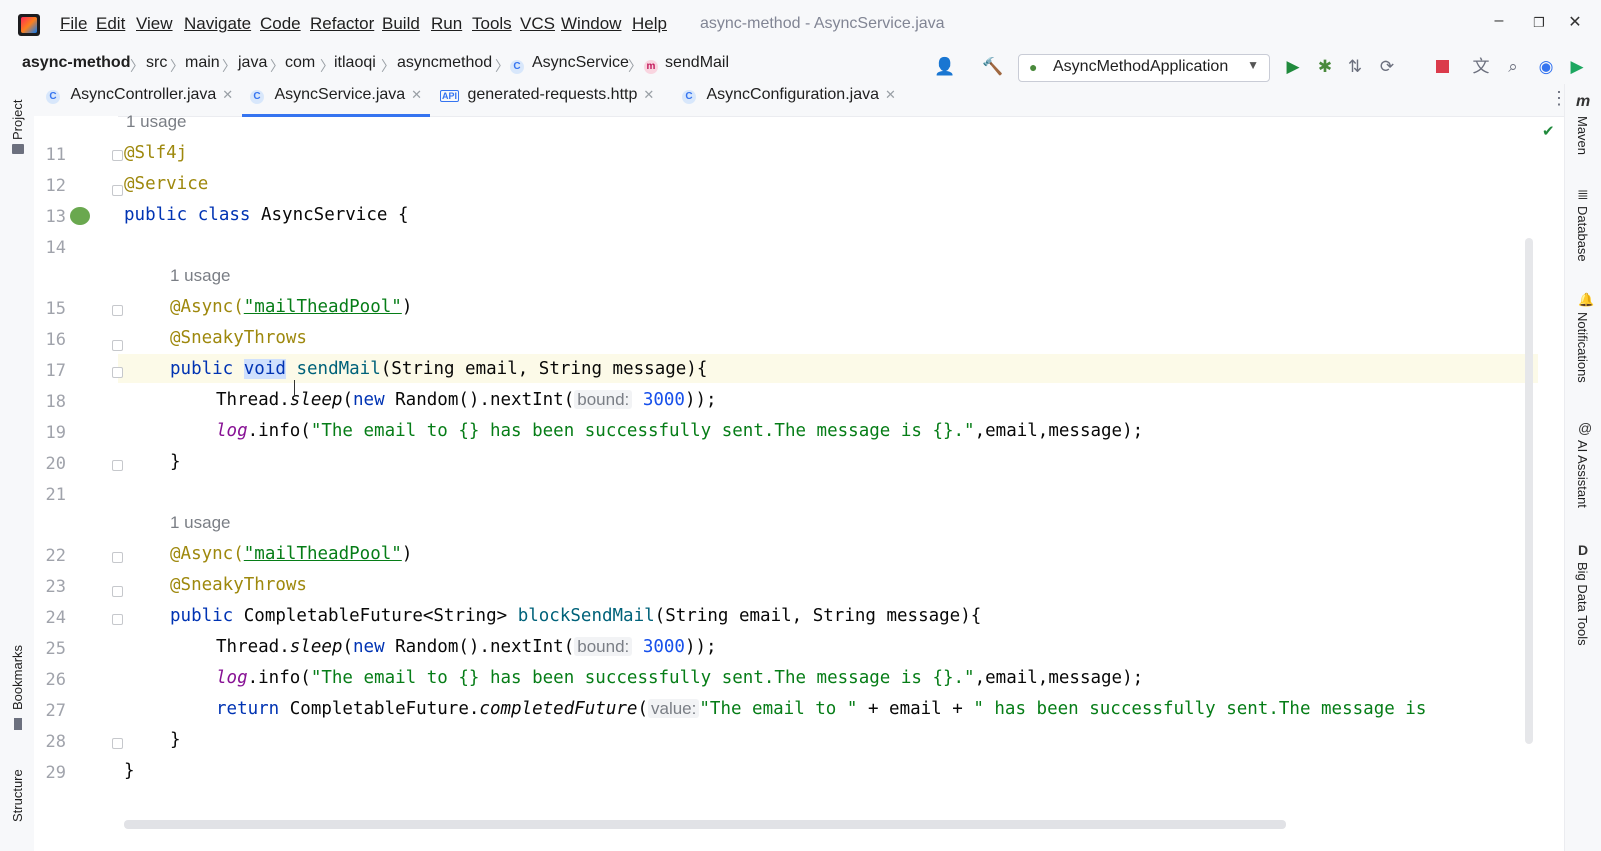  What do you see at coordinates (336, 101) in the screenshot?
I see `tab-asyncservice: C AsyncService.java ✕` at bounding box center [336, 101].